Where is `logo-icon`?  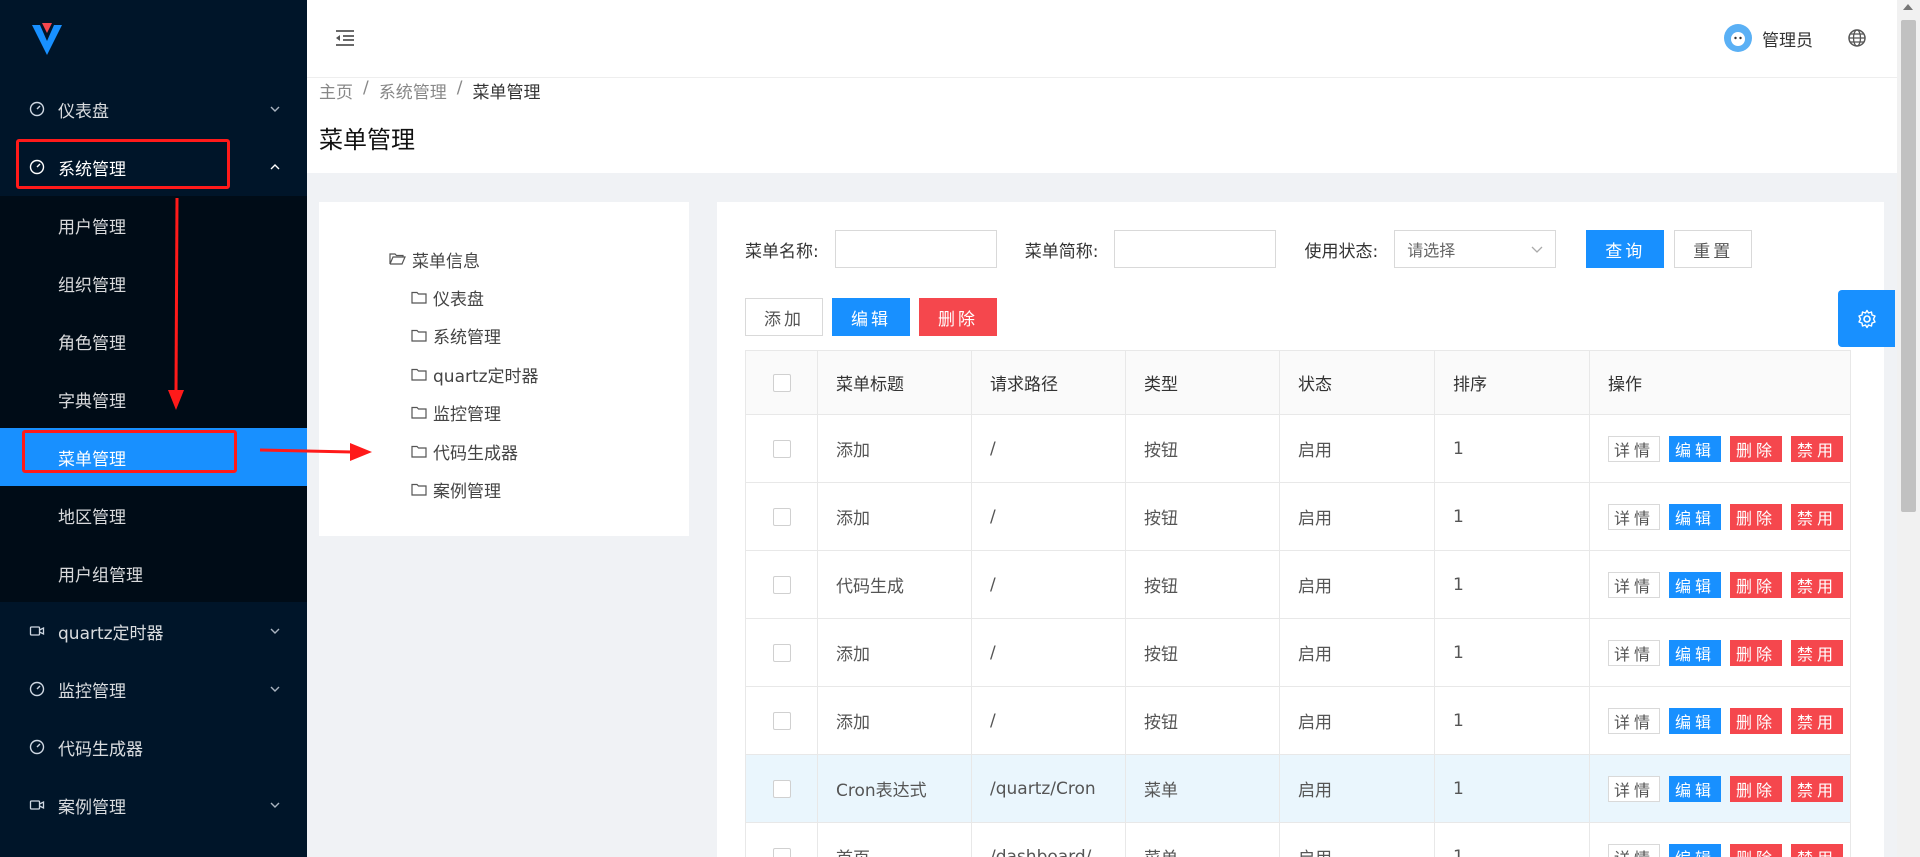
logo-icon is located at coordinates (47, 39).